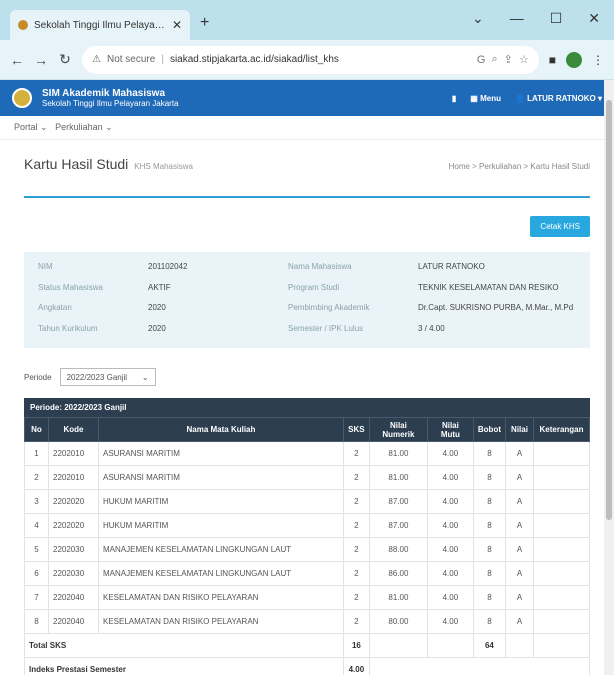 The height and width of the screenshot is (675, 614). I want to click on extension-icon: ■, so click(552, 60).